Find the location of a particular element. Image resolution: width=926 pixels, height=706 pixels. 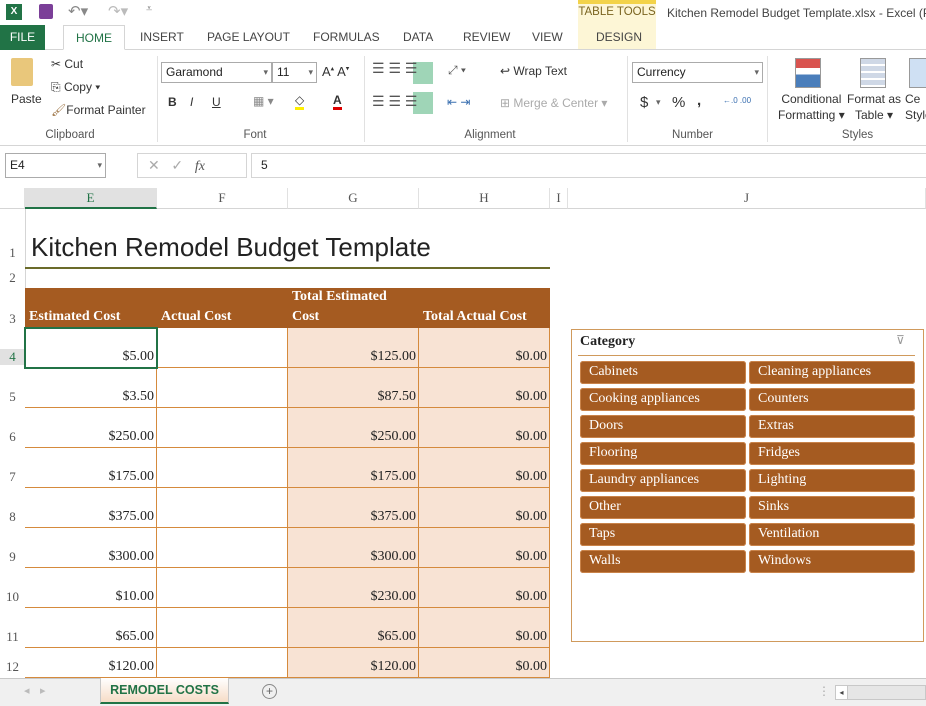

cell-h11: $0.00 is located at coordinates (484, 628).